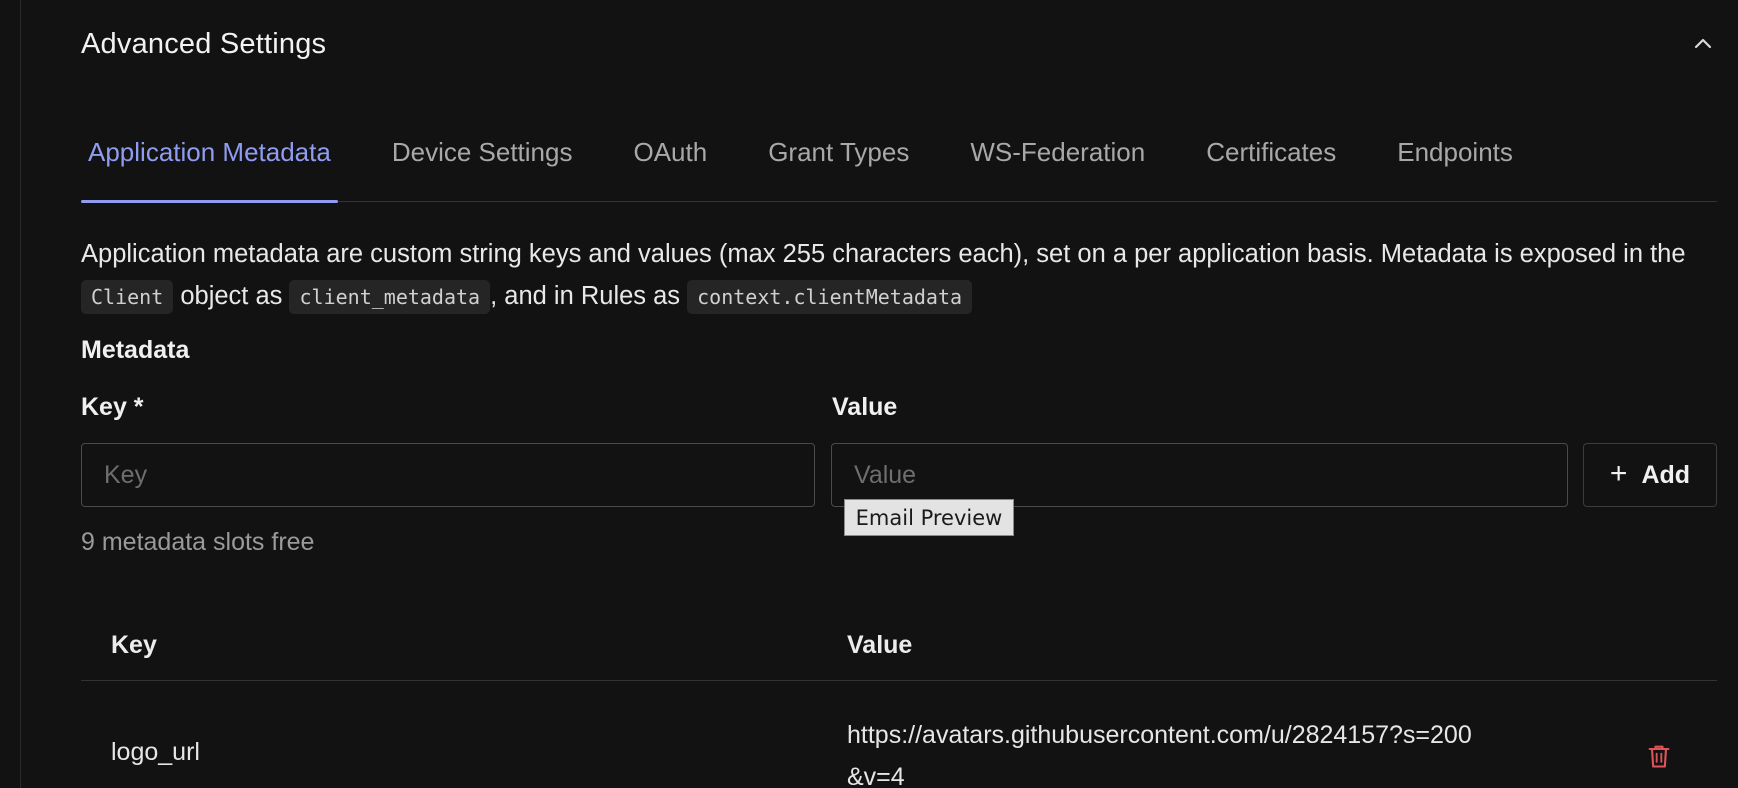 The width and height of the screenshot is (1738, 788). What do you see at coordinates (135, 350) in the screenshot?
I see `metadata-heading: Metadata` at bounding box center [135, 350].